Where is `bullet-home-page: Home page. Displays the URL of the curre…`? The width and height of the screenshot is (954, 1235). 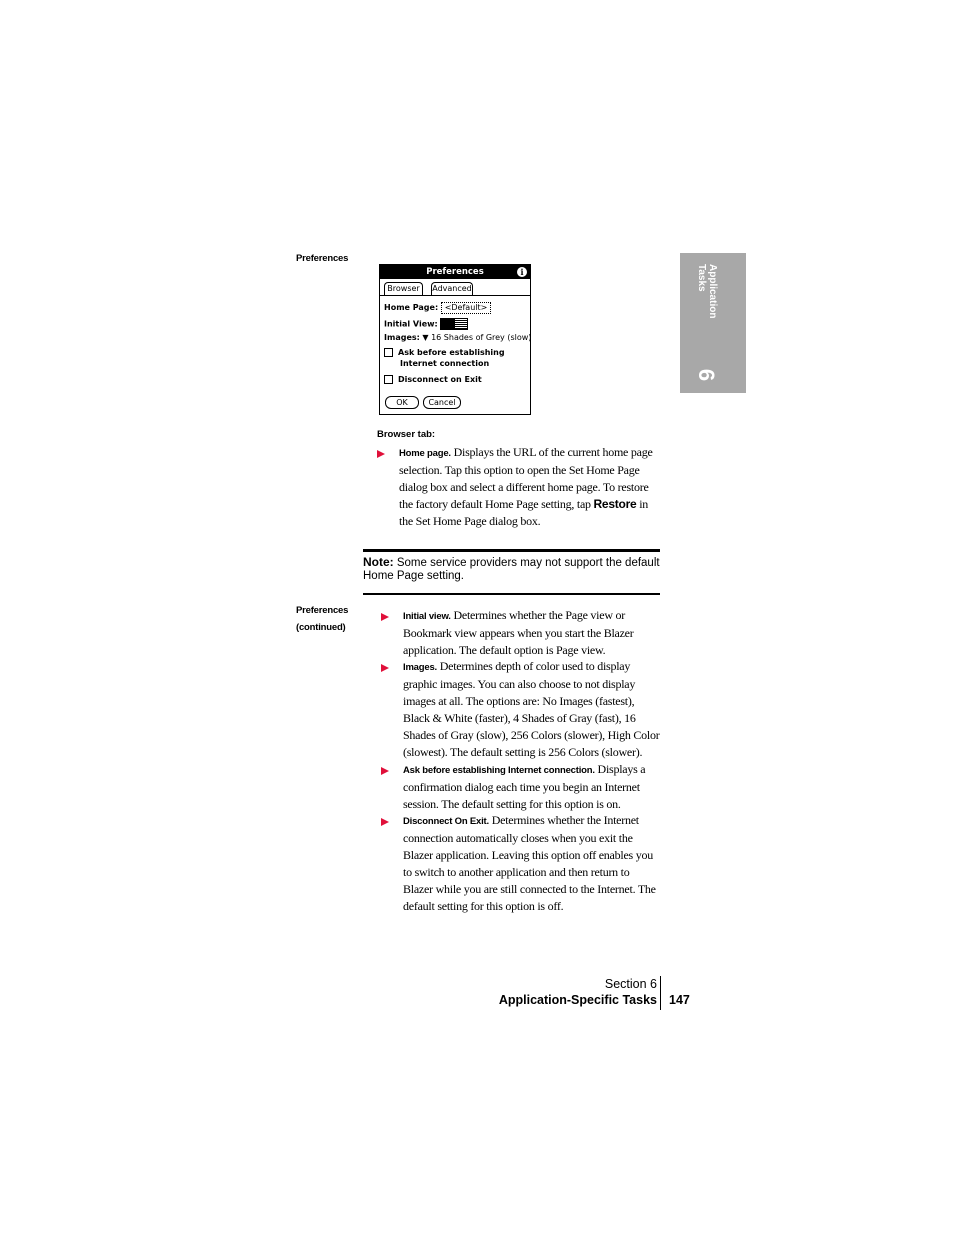
bullet-home-page: Home page. Displays the URL of the curre… is located at coordinates (530, 487).